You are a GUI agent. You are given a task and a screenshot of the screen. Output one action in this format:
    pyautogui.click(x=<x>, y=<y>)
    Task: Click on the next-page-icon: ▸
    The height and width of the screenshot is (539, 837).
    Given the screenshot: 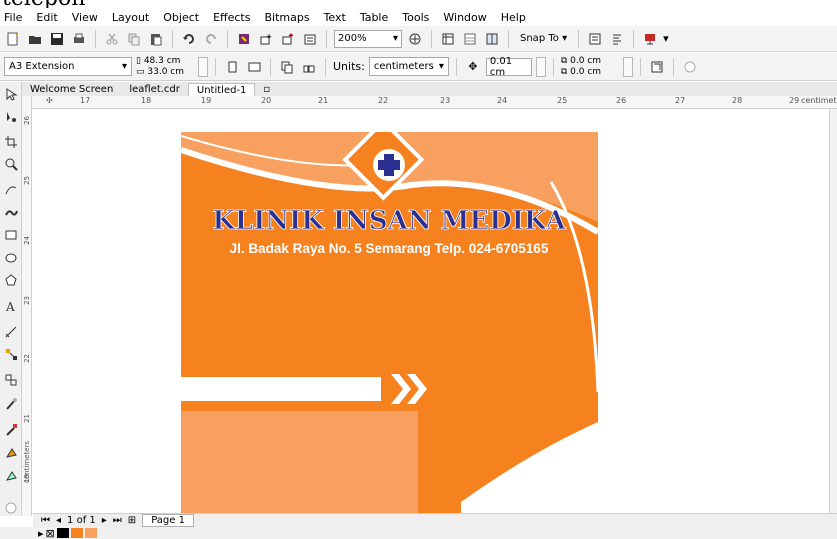 What is the action you would take?
    pyautogui.click(x=104, y=520)
    